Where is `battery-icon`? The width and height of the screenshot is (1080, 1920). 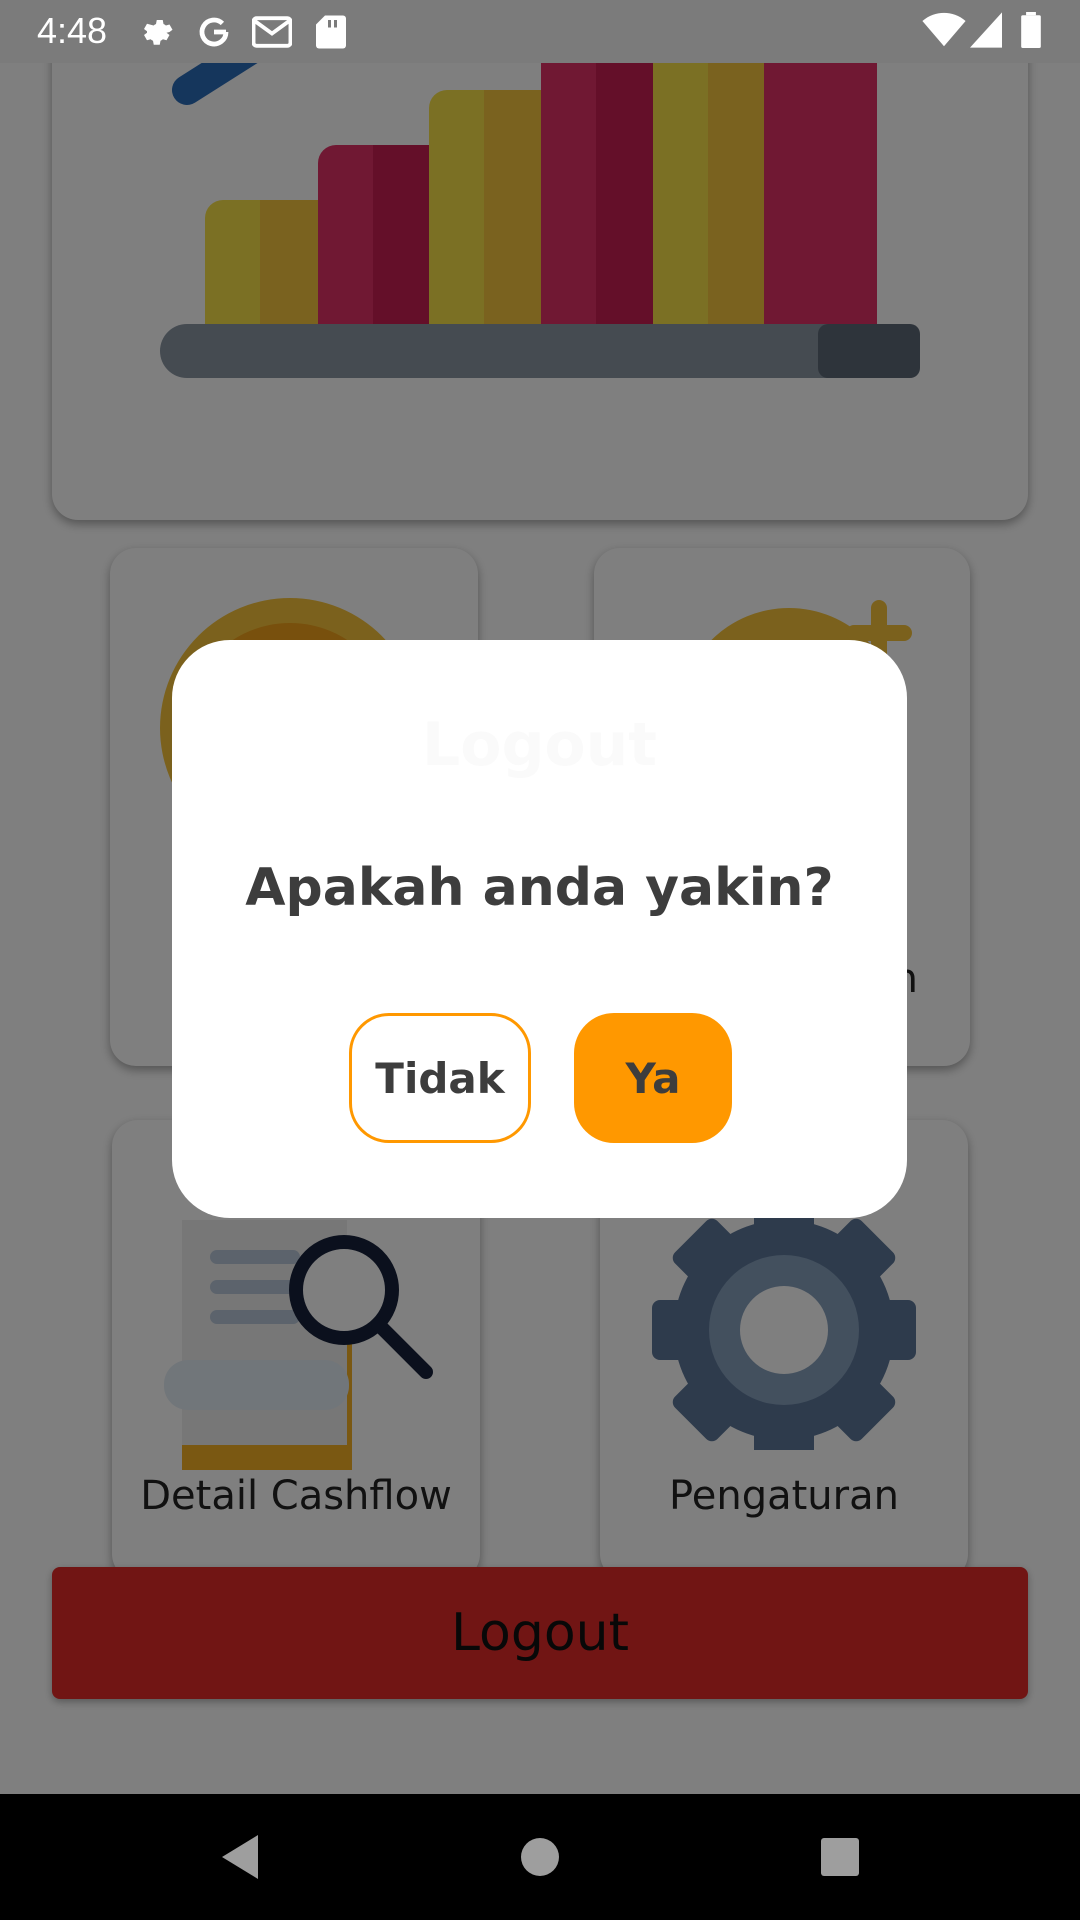 battery-icon is located at coordinates (1031, 32).